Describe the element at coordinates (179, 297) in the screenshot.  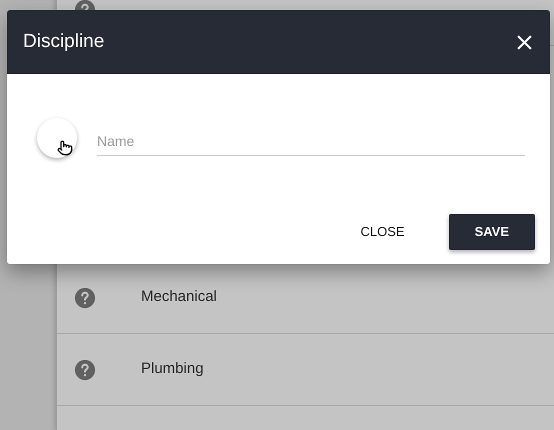
I see `list-item-label: Mechanical` at that location.